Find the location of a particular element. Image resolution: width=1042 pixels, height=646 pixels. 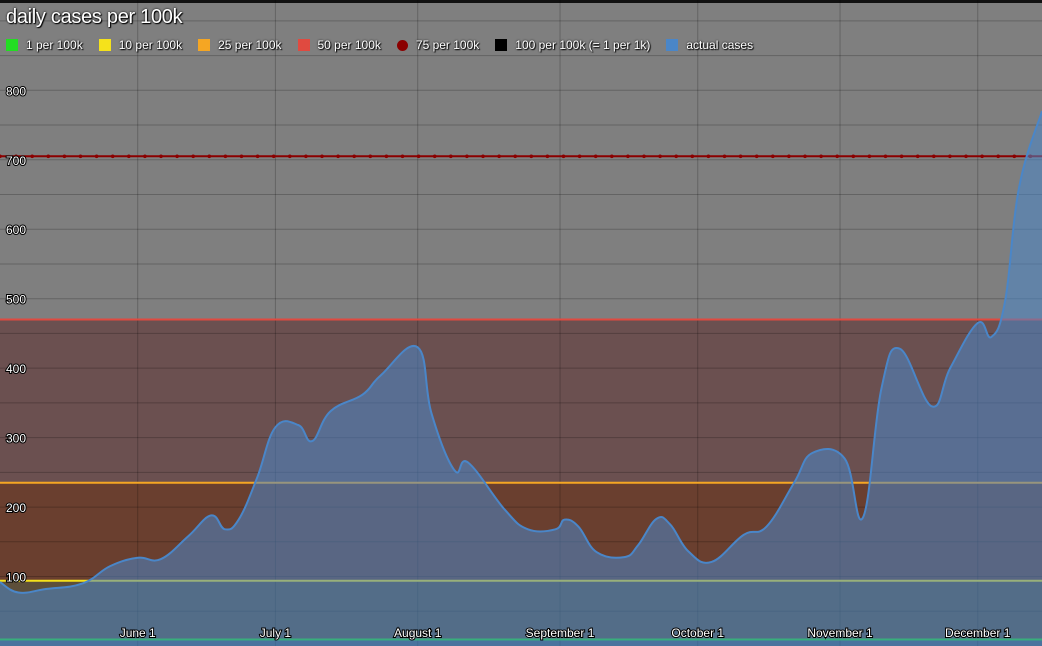

legend-item: 1 per 100k is located at coordinates (44, 45).